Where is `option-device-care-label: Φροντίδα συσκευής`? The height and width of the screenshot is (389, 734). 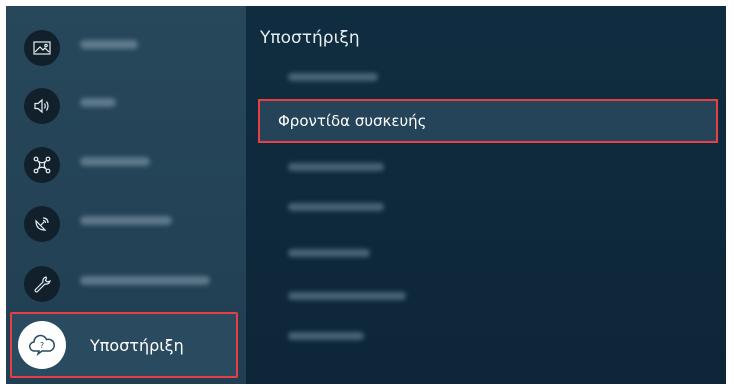
option-device-care-label: Φροντίδα συσκευής is located at coordinates (352, 121).